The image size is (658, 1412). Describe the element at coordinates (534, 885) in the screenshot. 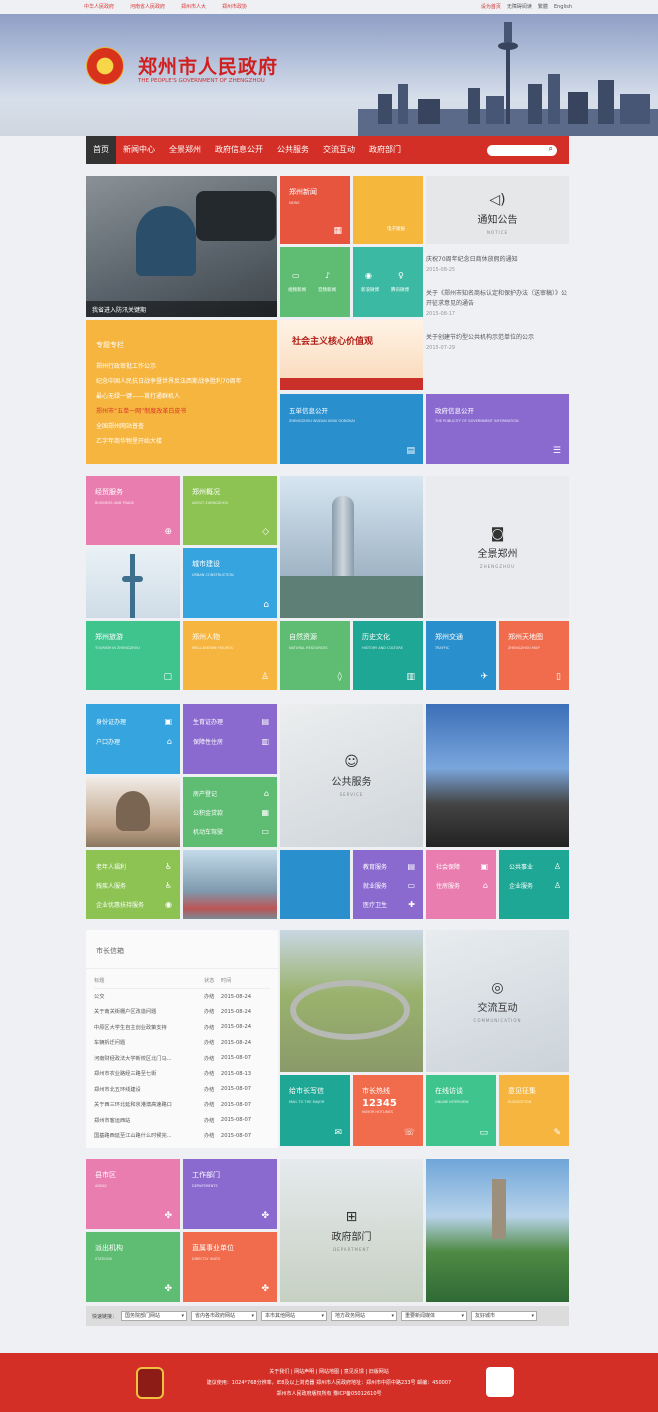

I see `ent-service-link: 企业服务 ♙` at that location.